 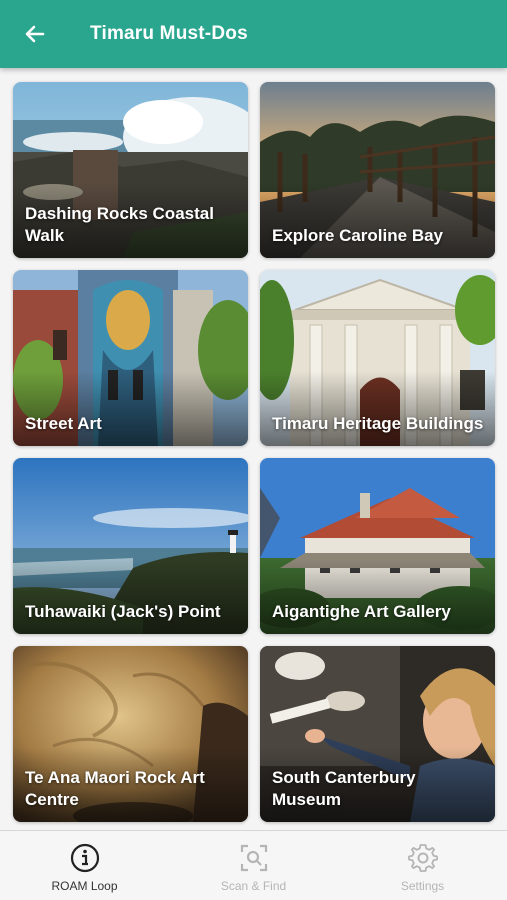 I want to click on card-te-ana-rock-art: Te Ana Maori Rock Art Centre, so click(x=130, y=734).